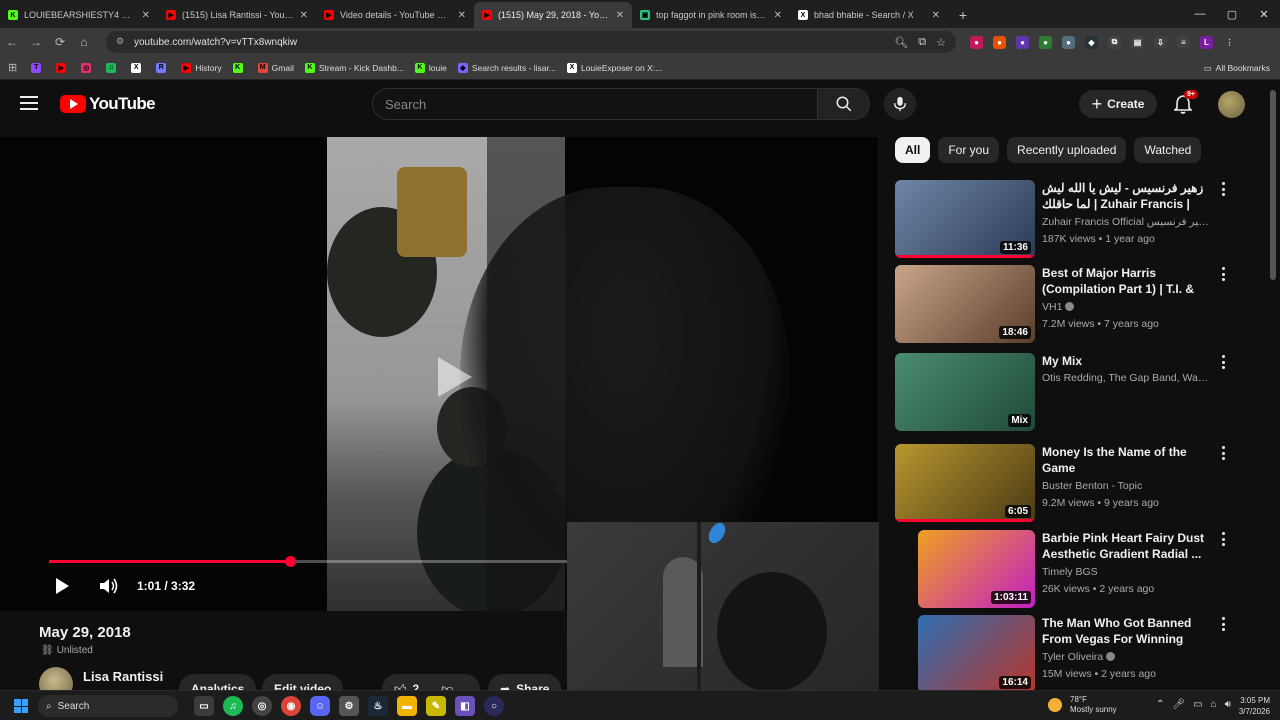 The image size is (1280, 720). I want to click on search-button, so click(844, 104).